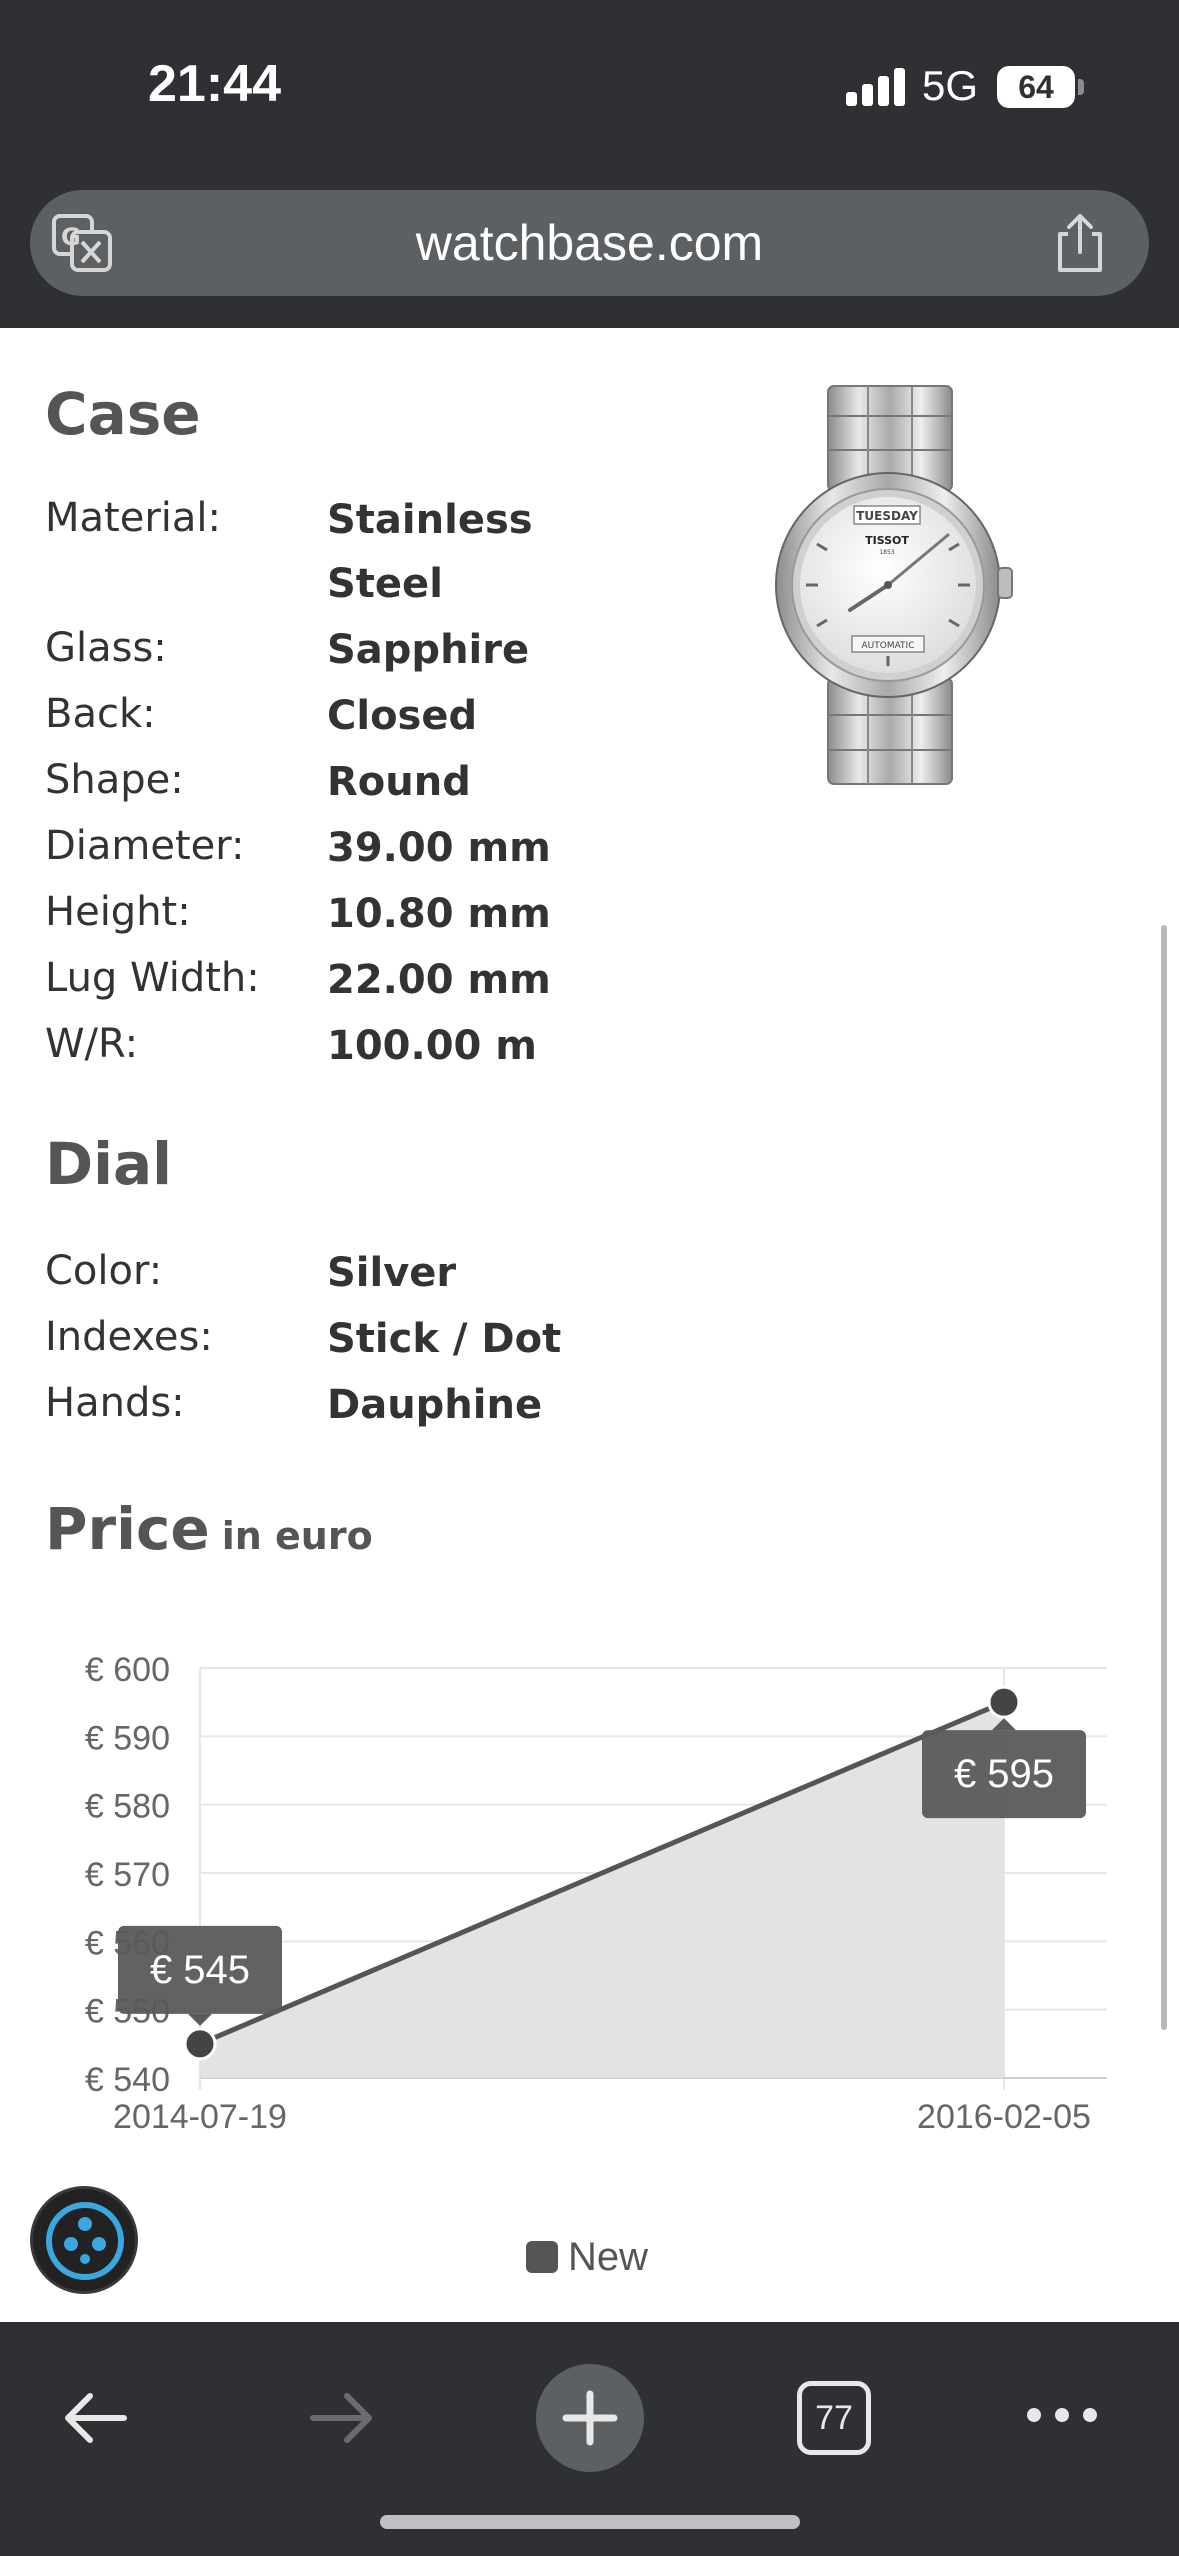  I want to click on spec-label-water-resistance: W/R:, so click(92, 1044).